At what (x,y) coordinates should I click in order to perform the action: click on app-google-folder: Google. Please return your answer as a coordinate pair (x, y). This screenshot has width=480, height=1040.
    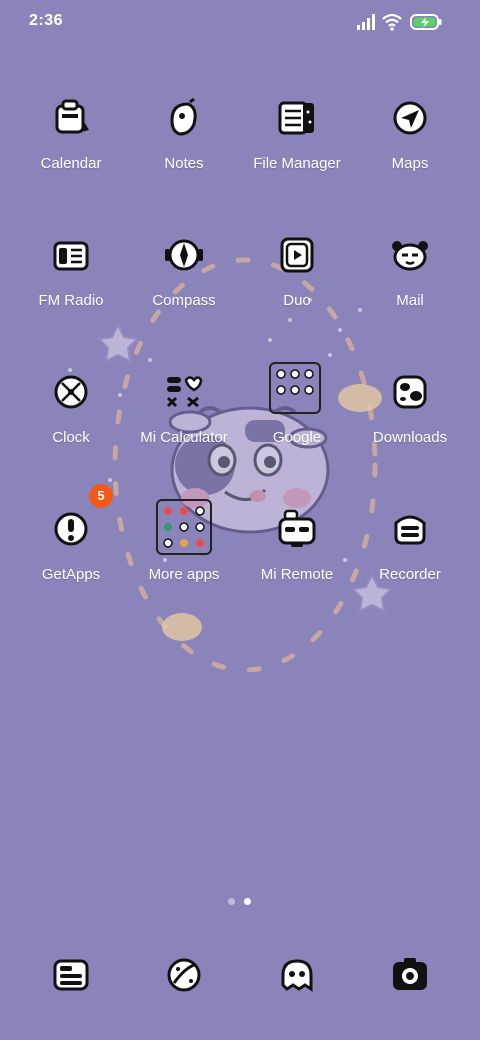
    Looking at the image, I should click on (297, 427).